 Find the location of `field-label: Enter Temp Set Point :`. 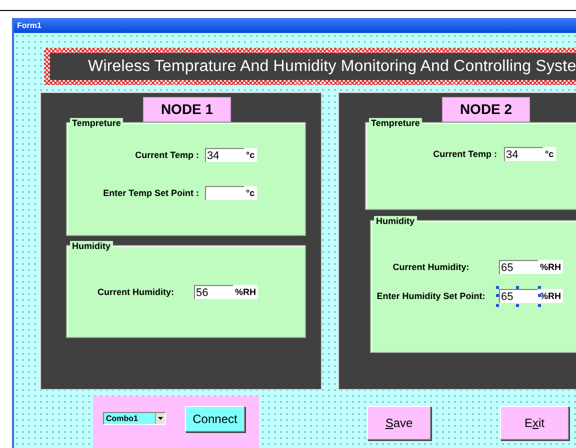

field-label: Enter Temp Set Point : is located at coordinates (151, 193).